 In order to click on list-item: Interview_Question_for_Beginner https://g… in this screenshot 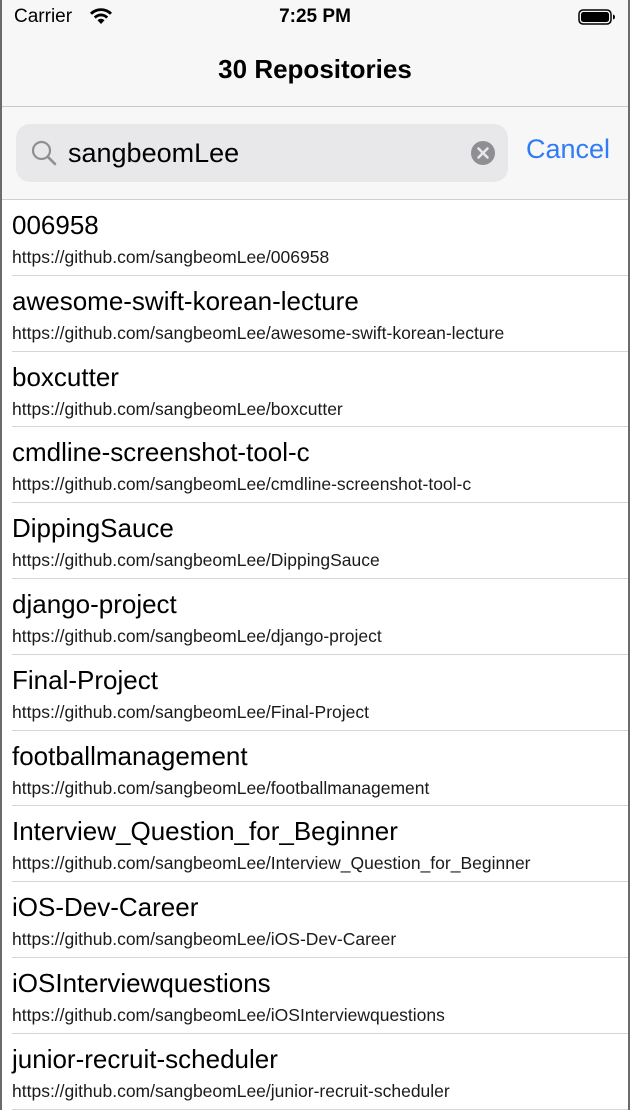, I will do `click(315, 844)`.